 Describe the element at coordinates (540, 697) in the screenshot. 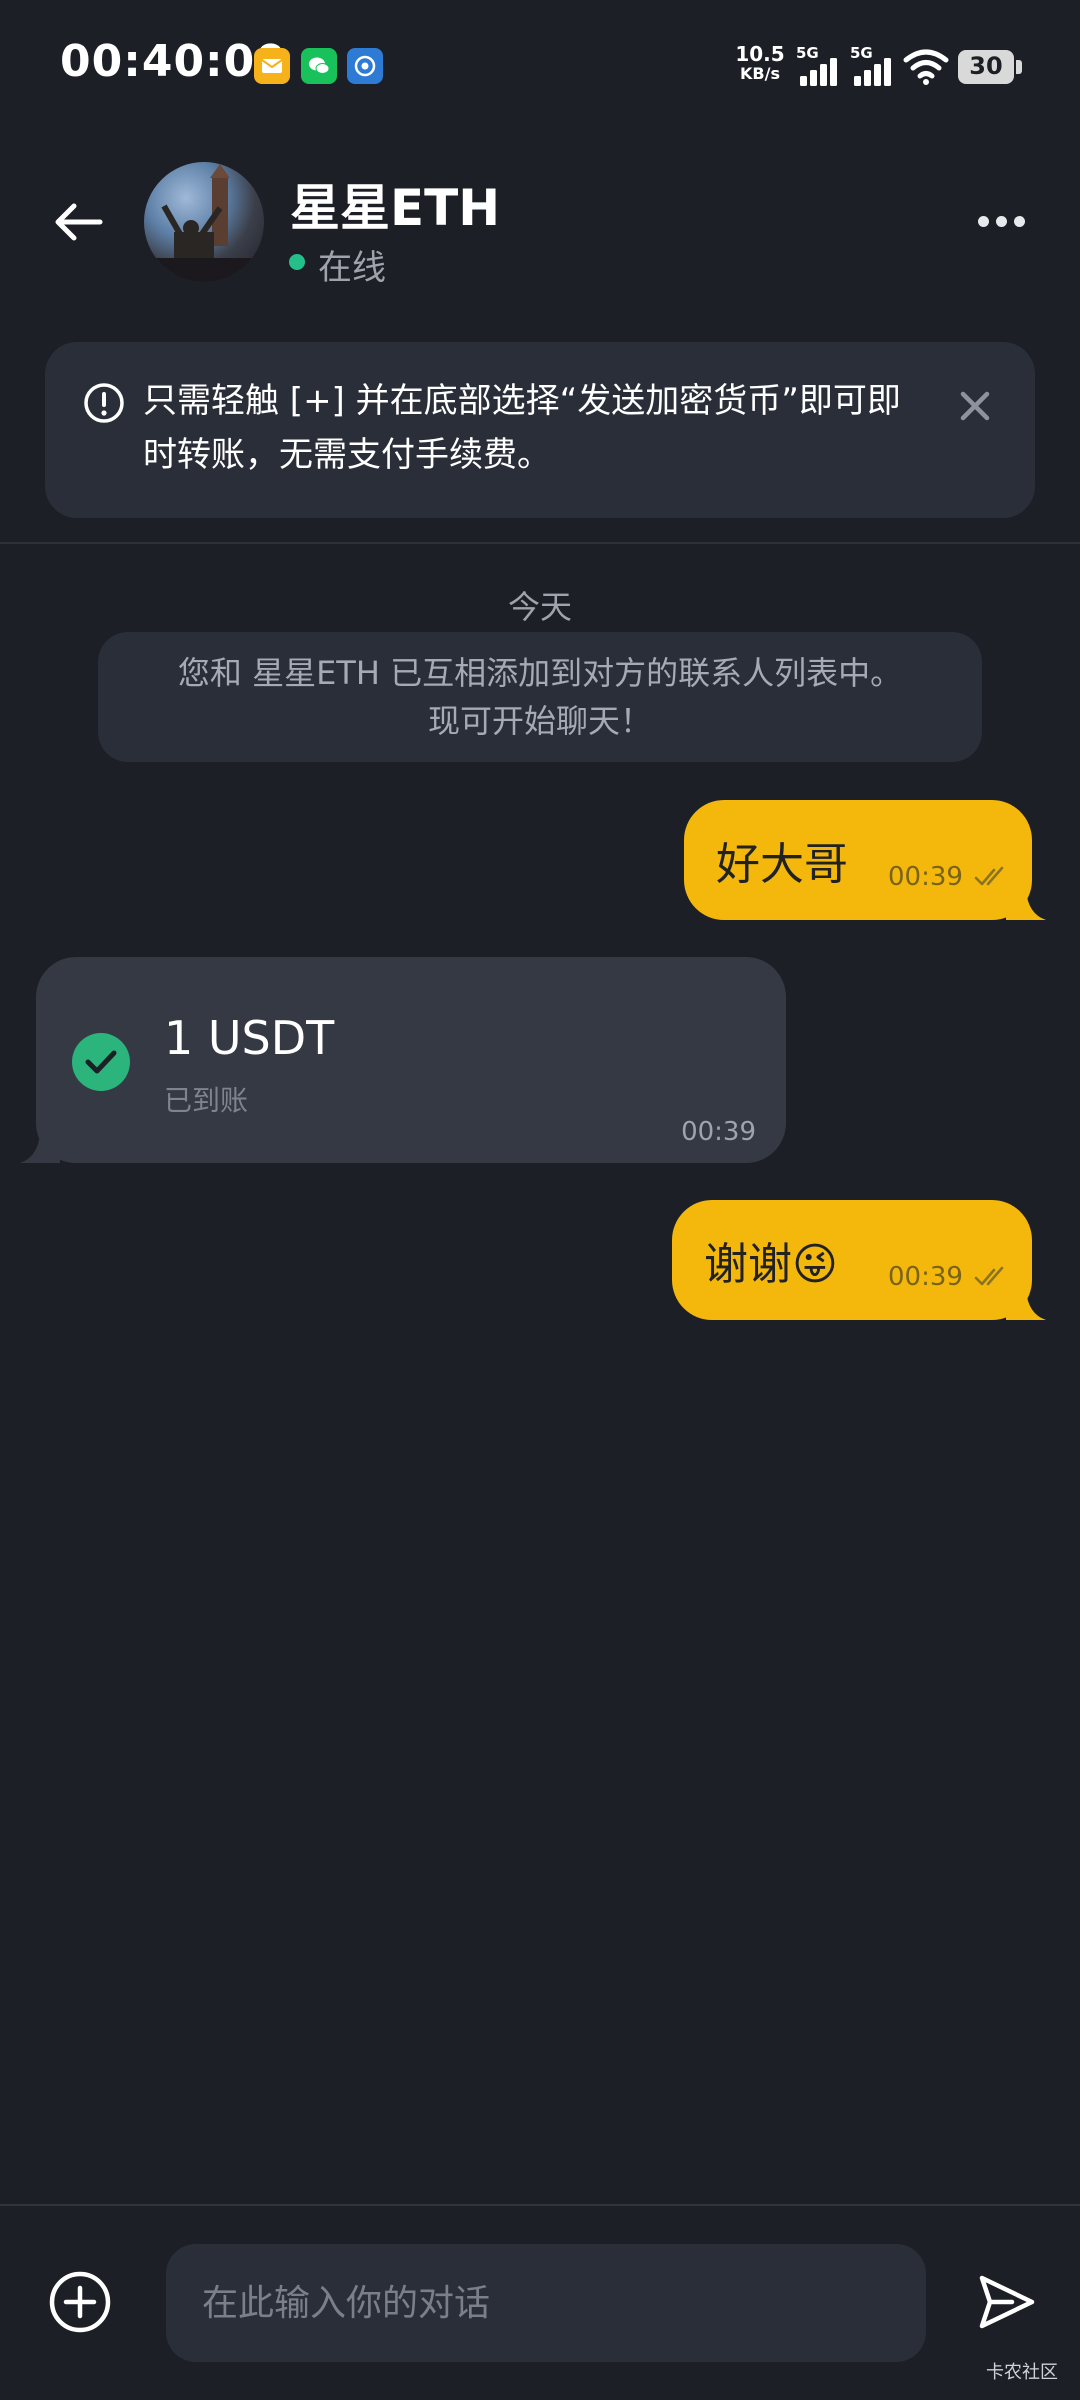

I see `system-message: 您和 星星ETH 已互相添加到对方的联系人列表中。 现可开始聊天！` at that location.